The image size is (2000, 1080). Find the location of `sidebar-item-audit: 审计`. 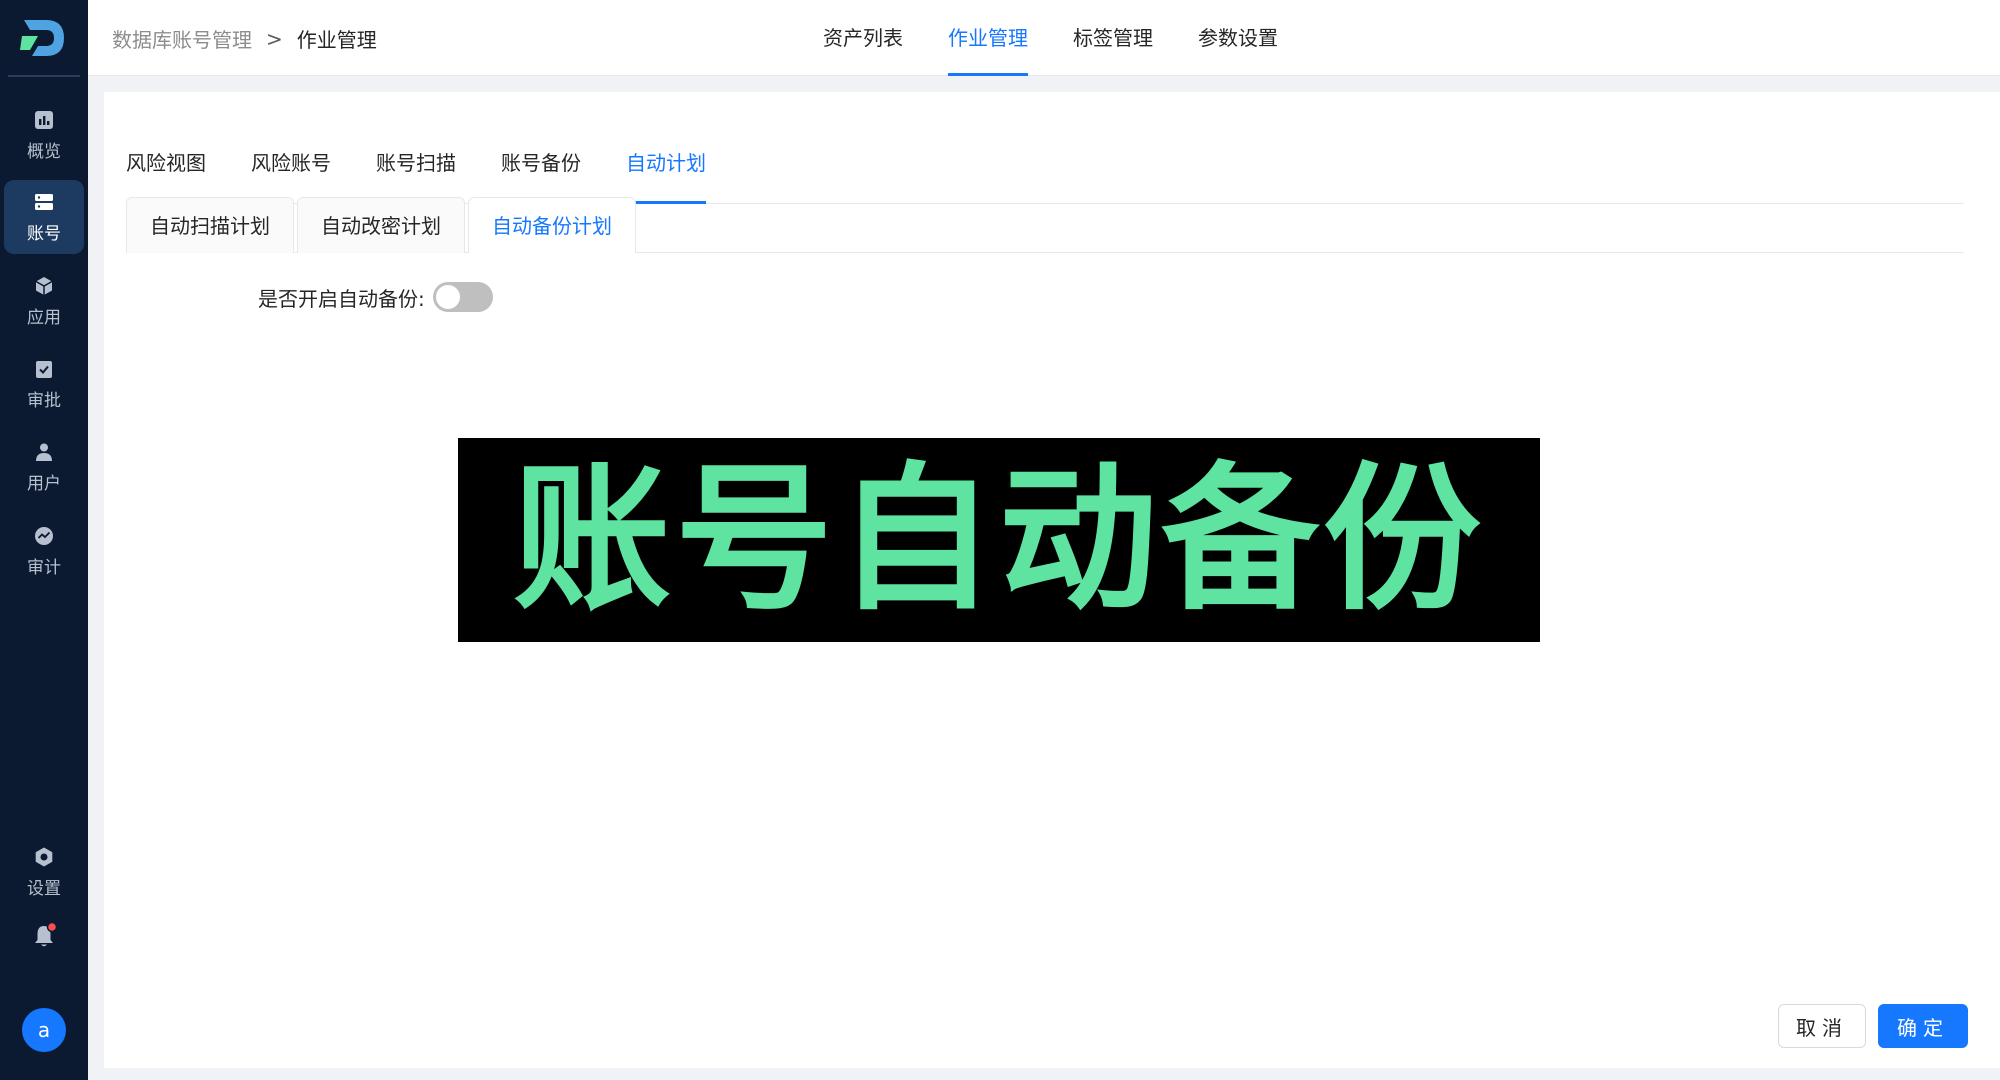

sidebar-item-audit: 审计 is located at coordinates (44, 551).